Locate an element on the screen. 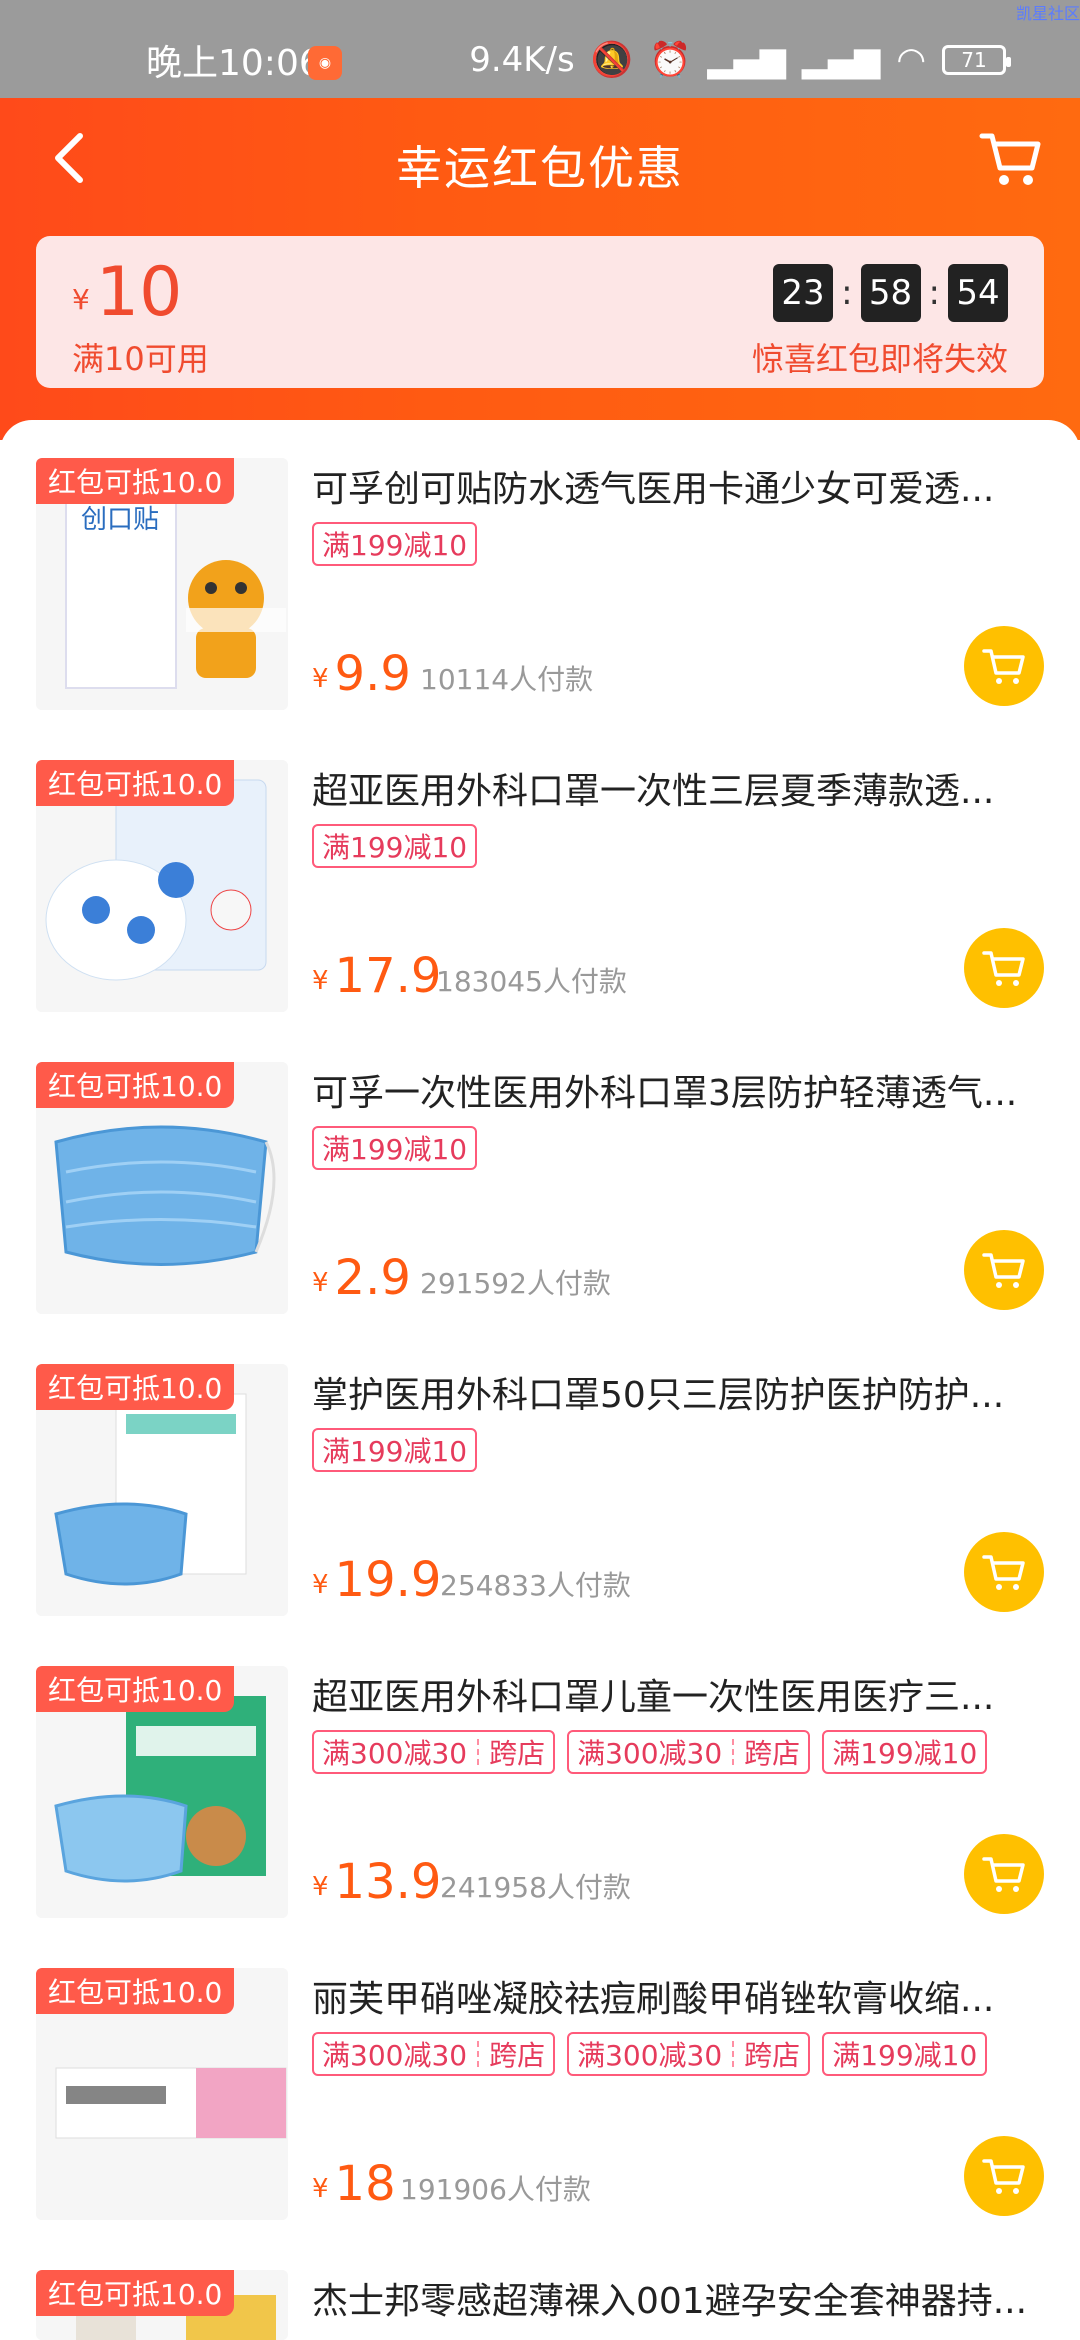 This screenshot has width=1080, height=2340. sold-count: 191906人付款 is located at coordinates (495, 2189).